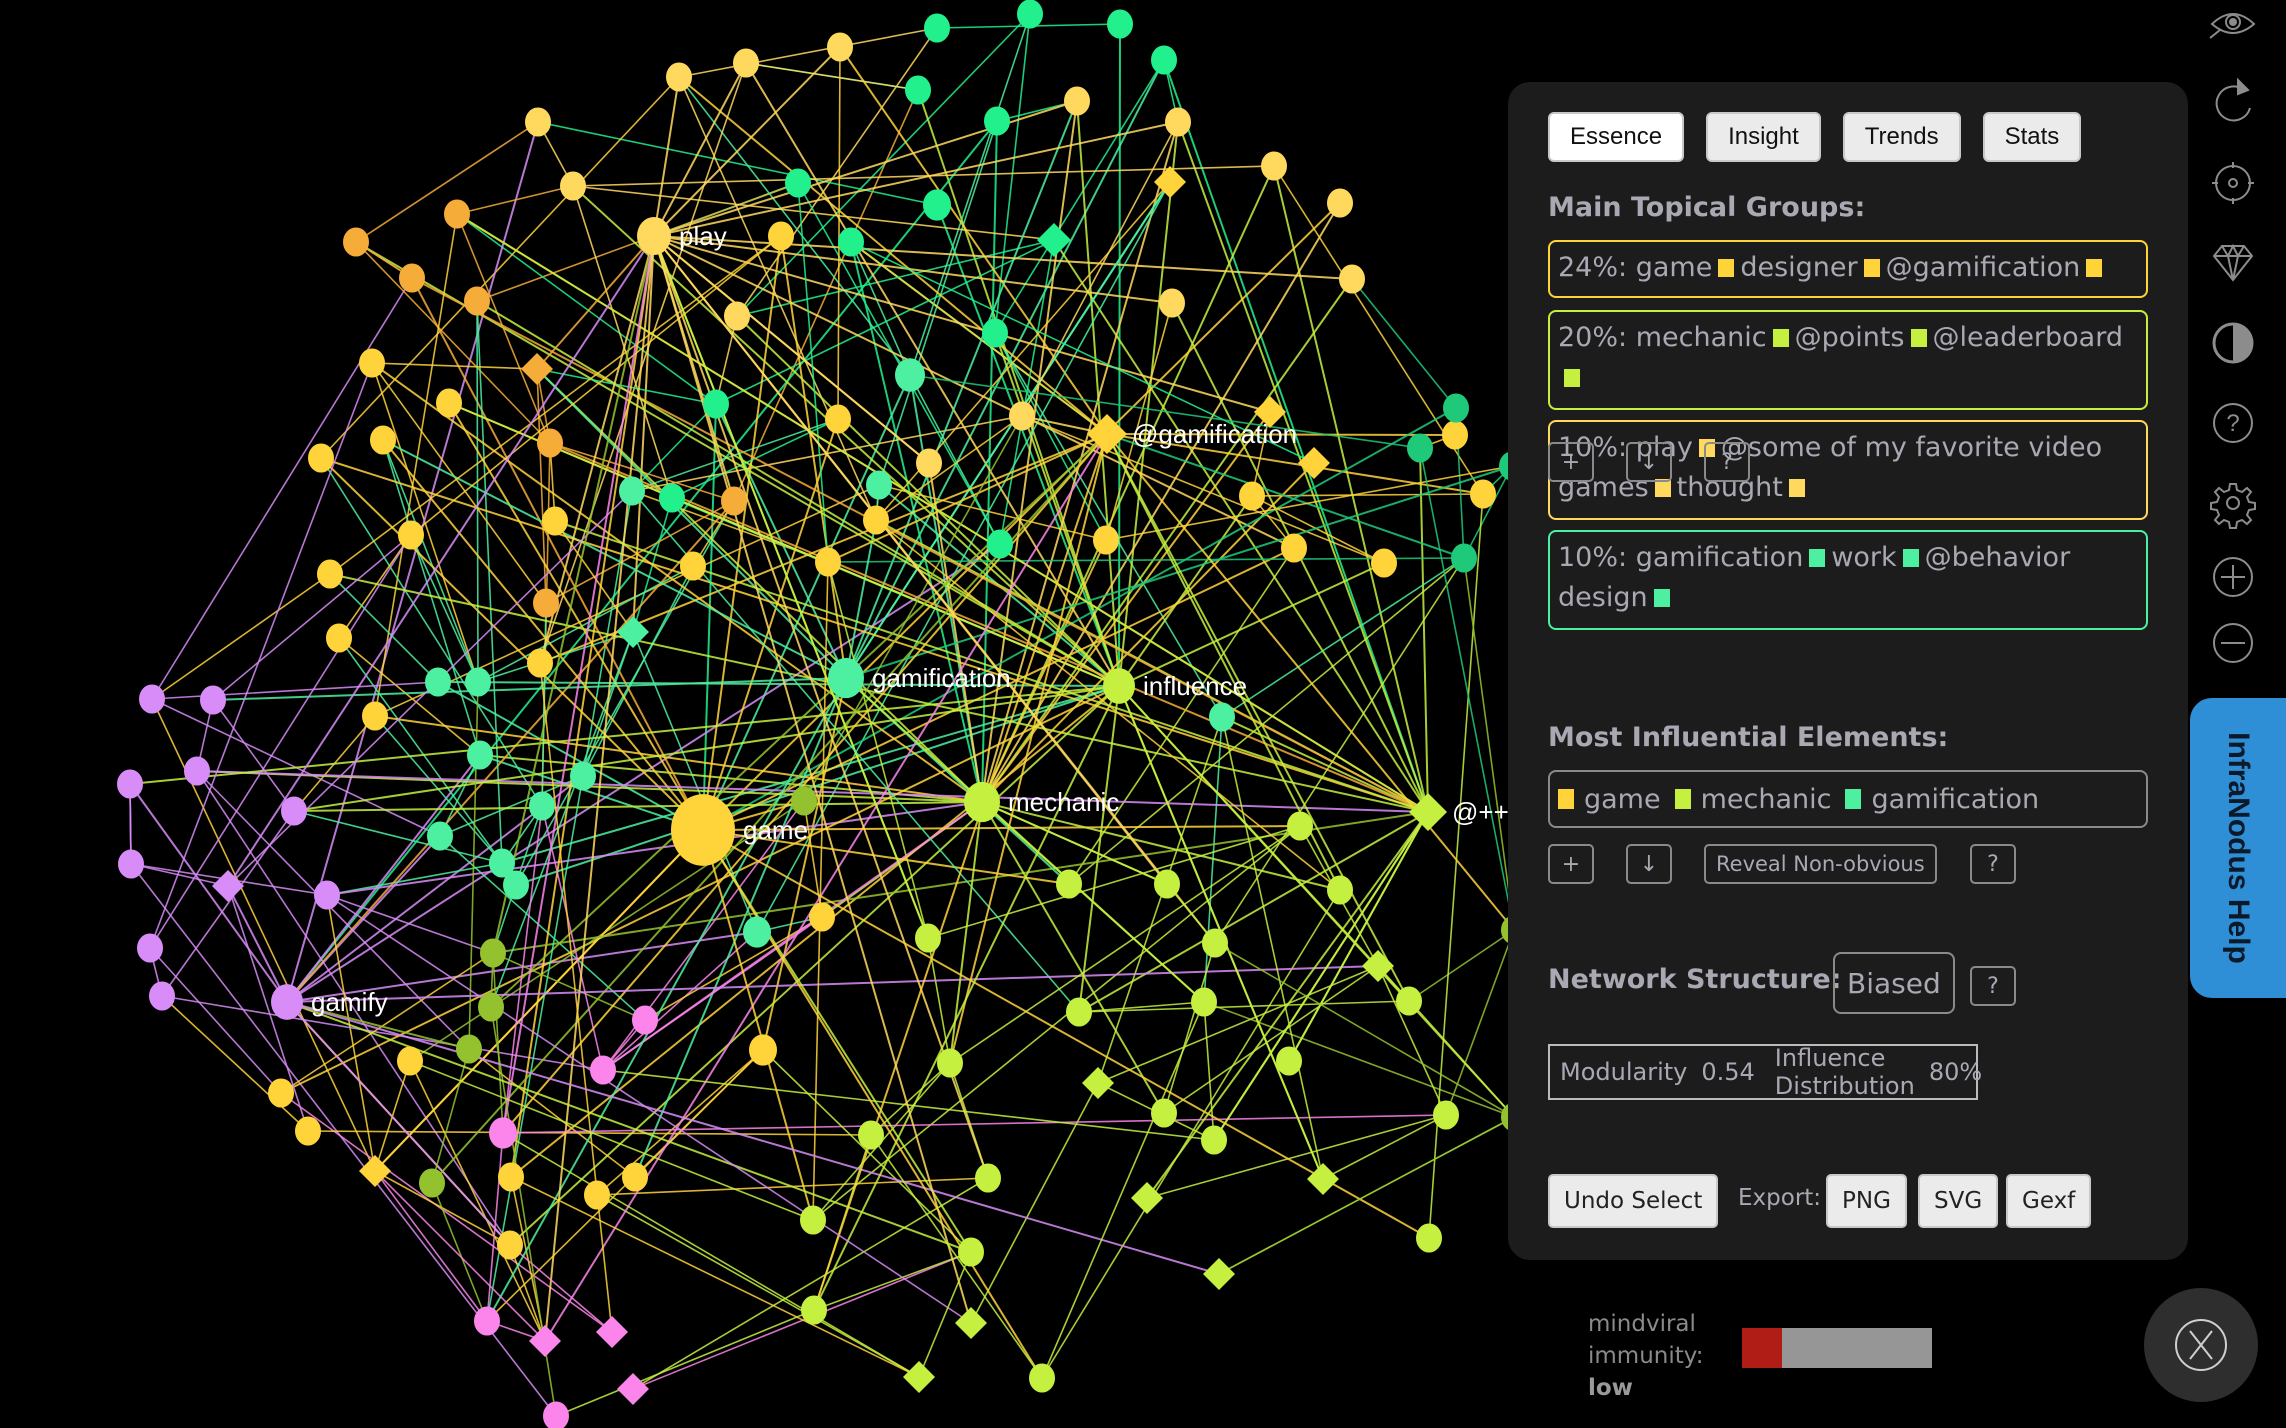 The width and height of the screenshot is (2286, 1428). Describe the element at coordinates (1863, 557) in the screenshot. I see `group-term: work` at that location.